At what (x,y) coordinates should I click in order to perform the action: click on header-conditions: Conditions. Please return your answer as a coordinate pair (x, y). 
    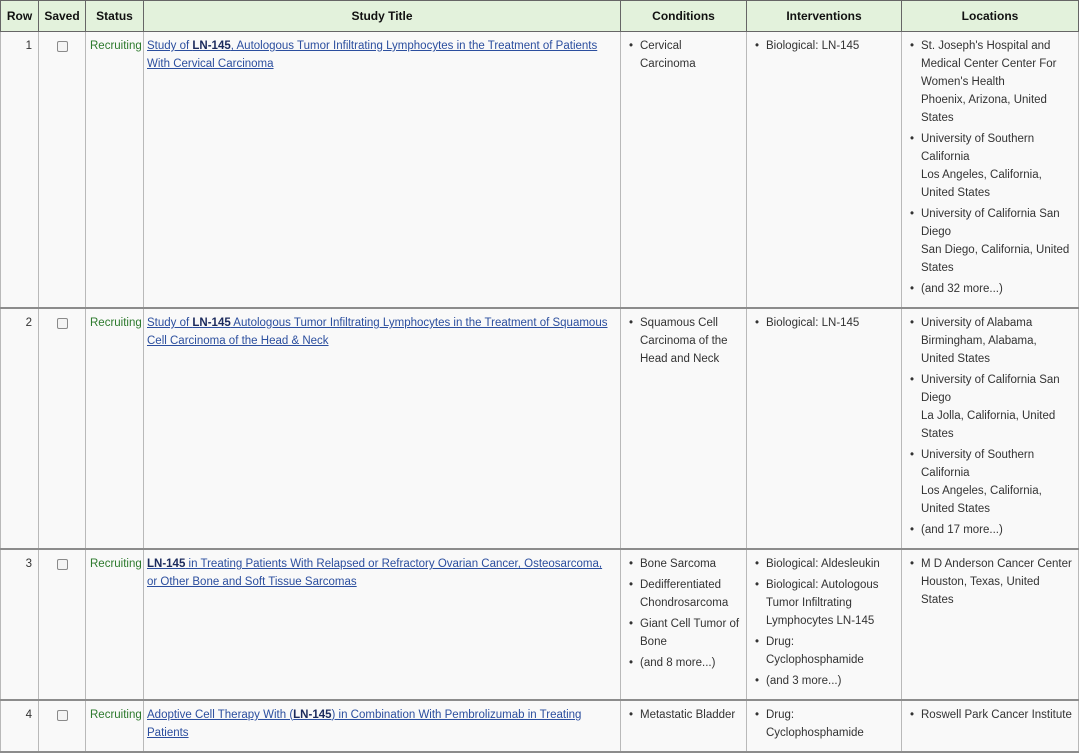
    Looking at the image, I should click on (683, 16).